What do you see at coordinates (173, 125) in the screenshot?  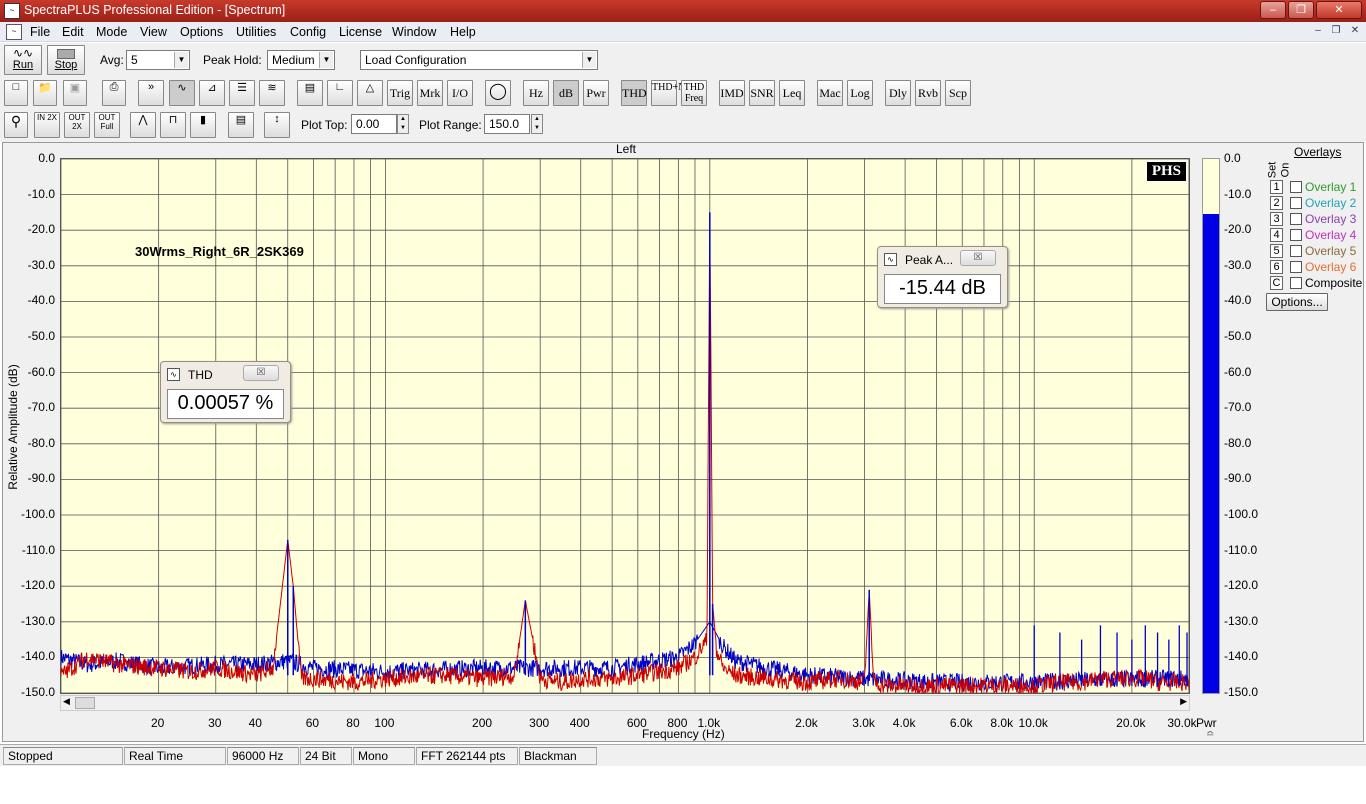 I see `step-plot-icon: ⊓` at bounding box center [173, 125].